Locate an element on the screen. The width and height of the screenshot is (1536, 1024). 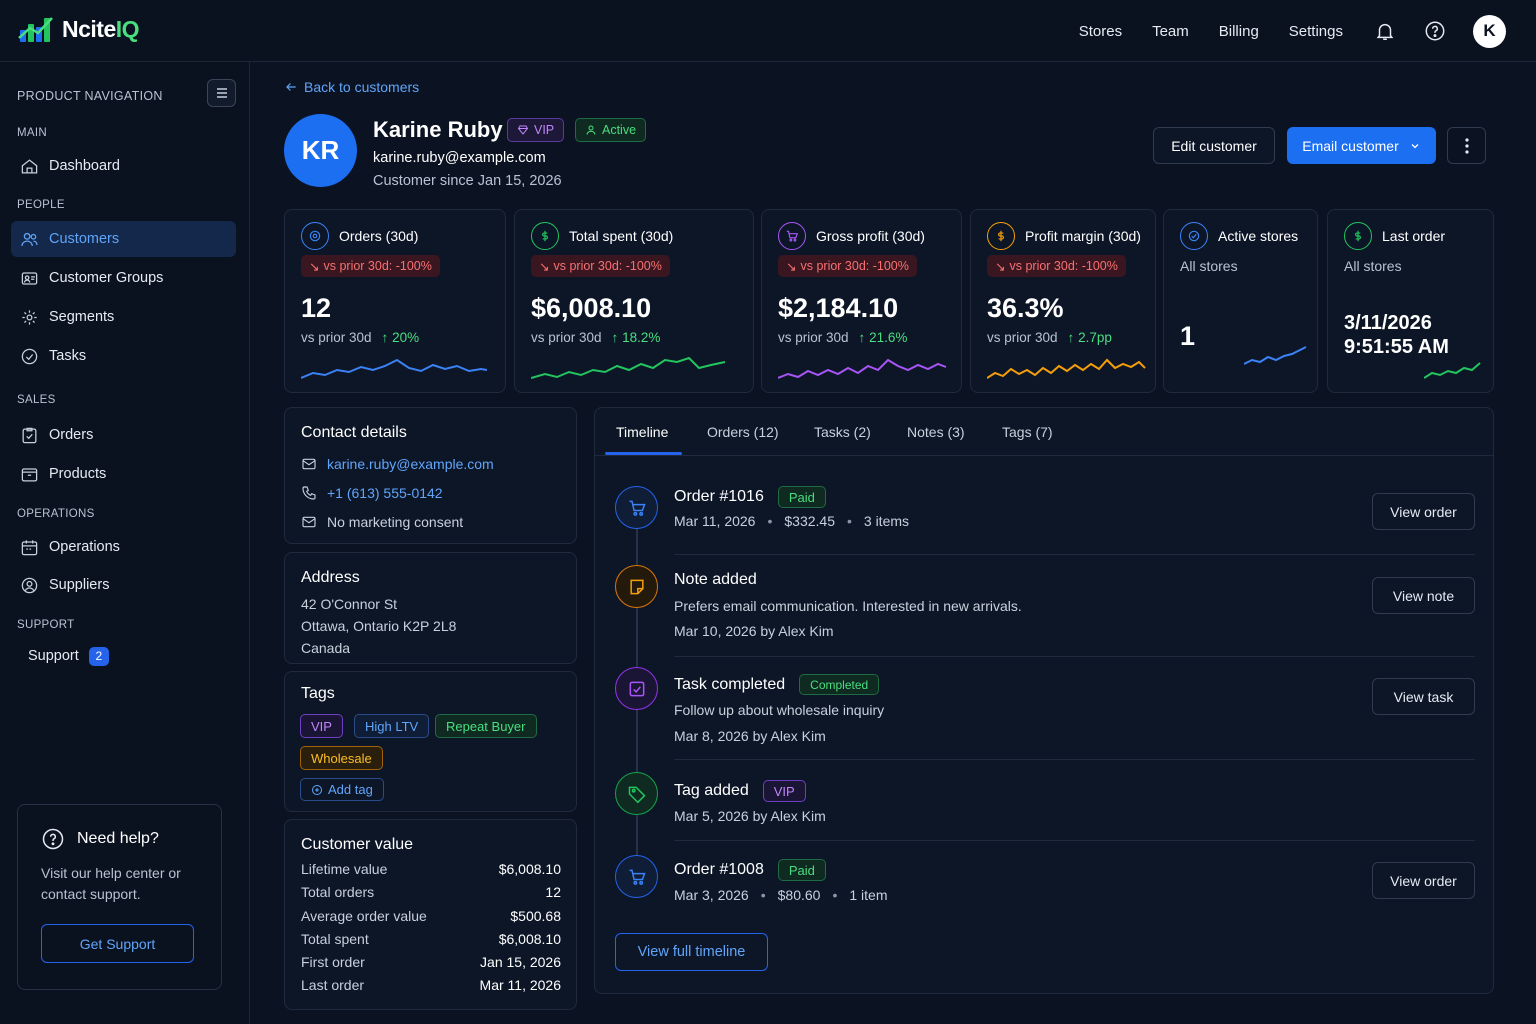
tag-high-ltv: High LTV is located at coordinates (392, 726).